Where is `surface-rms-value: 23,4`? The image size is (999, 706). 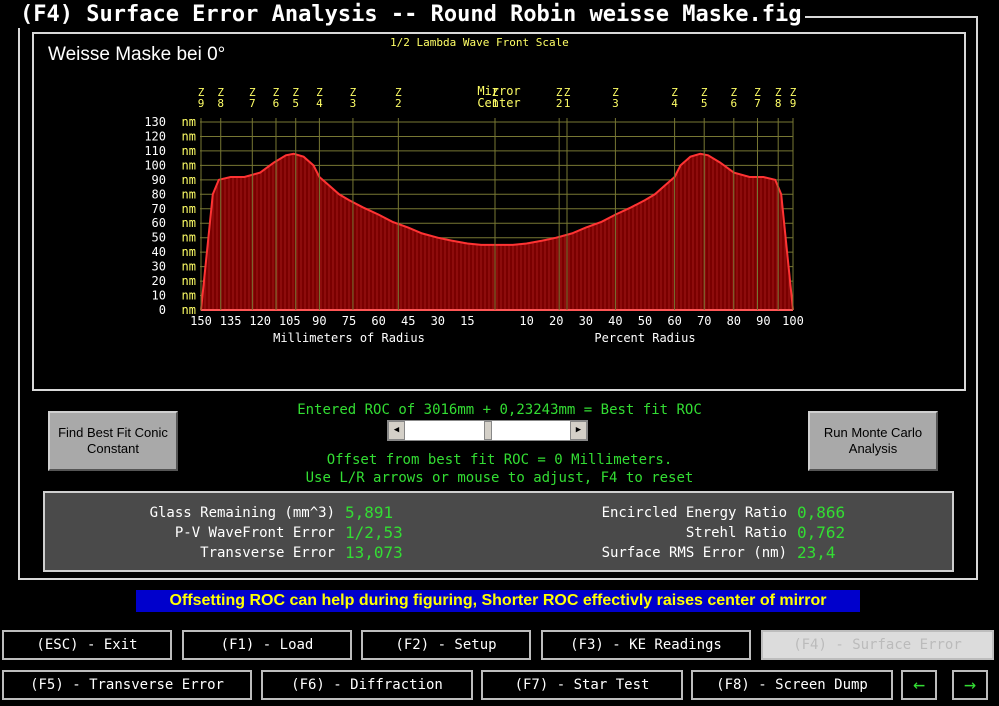 surface-rms-value: 23,4 is located at coordinates (816, 552).